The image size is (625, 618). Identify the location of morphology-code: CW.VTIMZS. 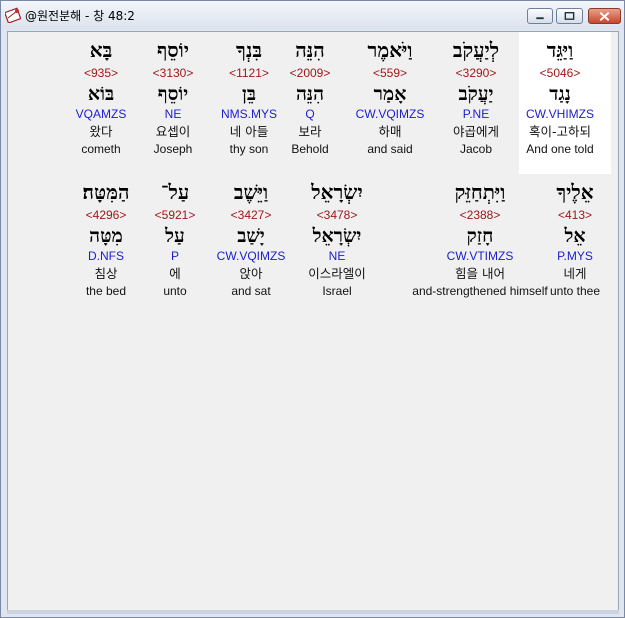
(480, 256).